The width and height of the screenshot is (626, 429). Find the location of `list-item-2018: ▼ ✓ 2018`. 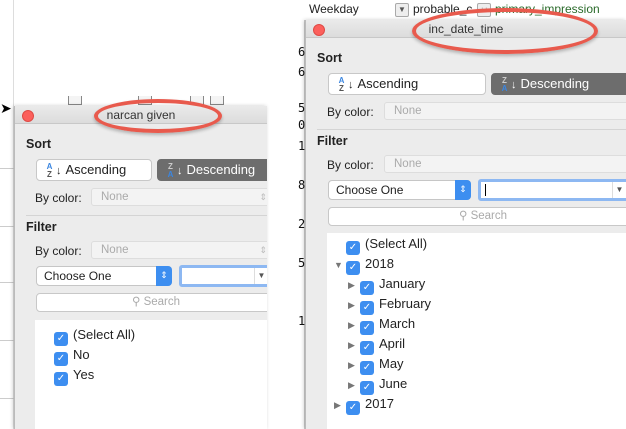

list-item-2018: ▼ ✓ 2018 is located at coordinates (364, 264).